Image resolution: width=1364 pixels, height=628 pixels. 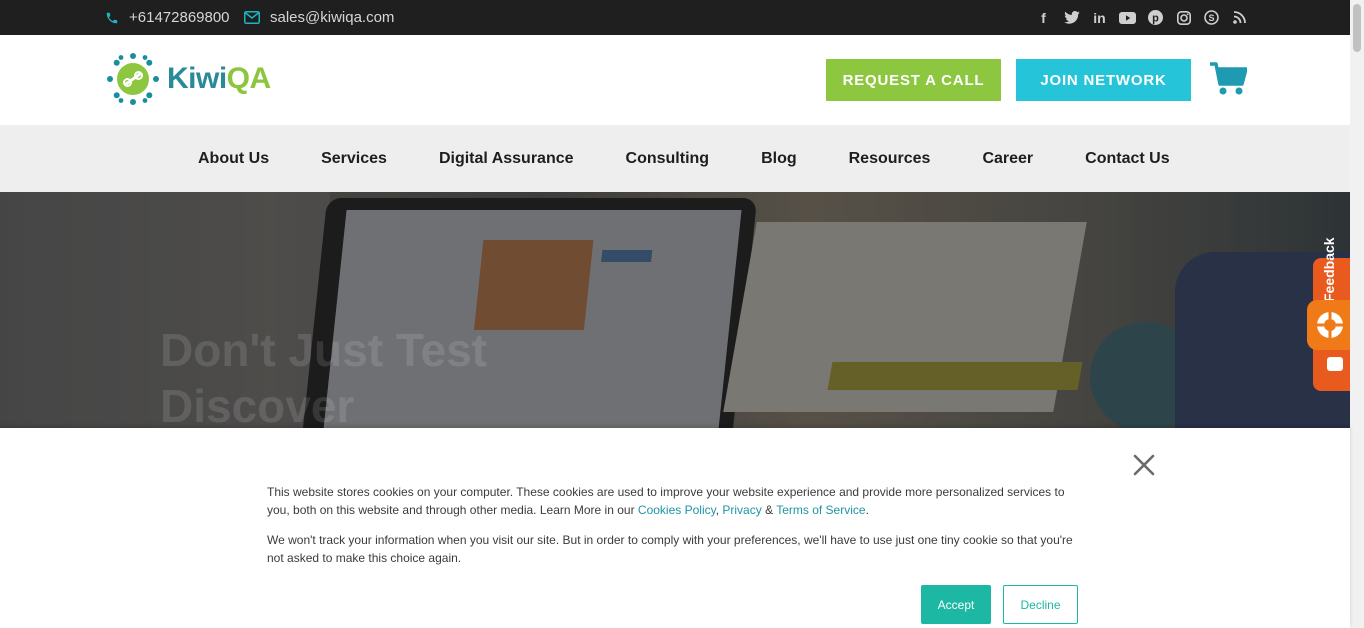 I want to click on page-scrollbar, so click(x=1357, y=314).